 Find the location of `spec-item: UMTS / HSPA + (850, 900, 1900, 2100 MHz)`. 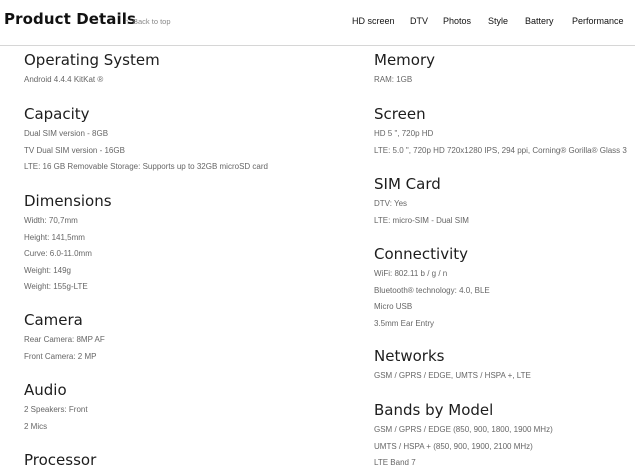

spec-item: UMTS / HSPA + (850, 900, 1900, 2100 MHz) is located at coordinates (453, 446).